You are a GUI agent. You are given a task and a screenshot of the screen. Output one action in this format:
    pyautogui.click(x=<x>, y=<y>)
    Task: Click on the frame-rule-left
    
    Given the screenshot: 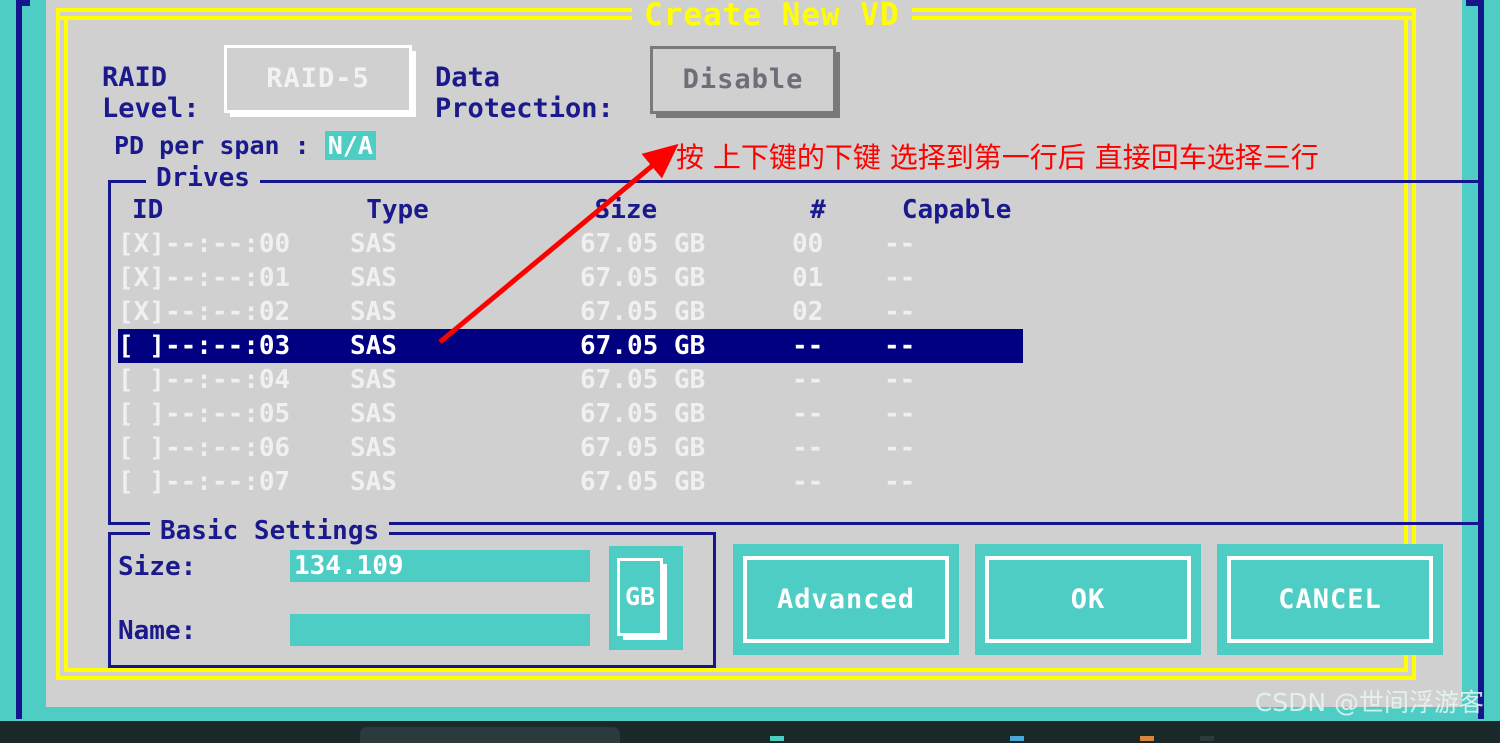 What is the action you would take?
    pyautogui.click(x=19, y=360)
    